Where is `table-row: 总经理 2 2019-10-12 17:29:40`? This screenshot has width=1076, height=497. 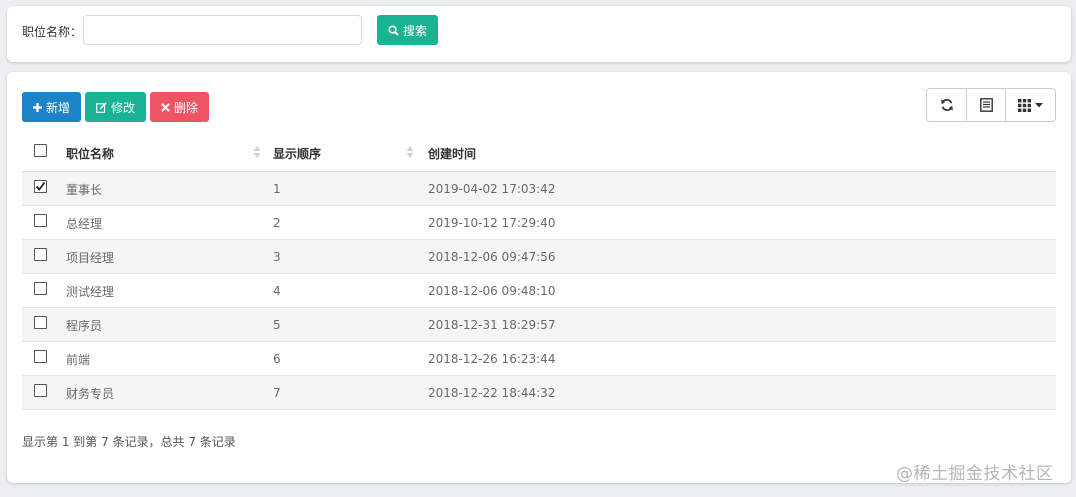
table-row: 总经理 2 2019-10-12 17:29:40 is located at coordinates (539, 223).